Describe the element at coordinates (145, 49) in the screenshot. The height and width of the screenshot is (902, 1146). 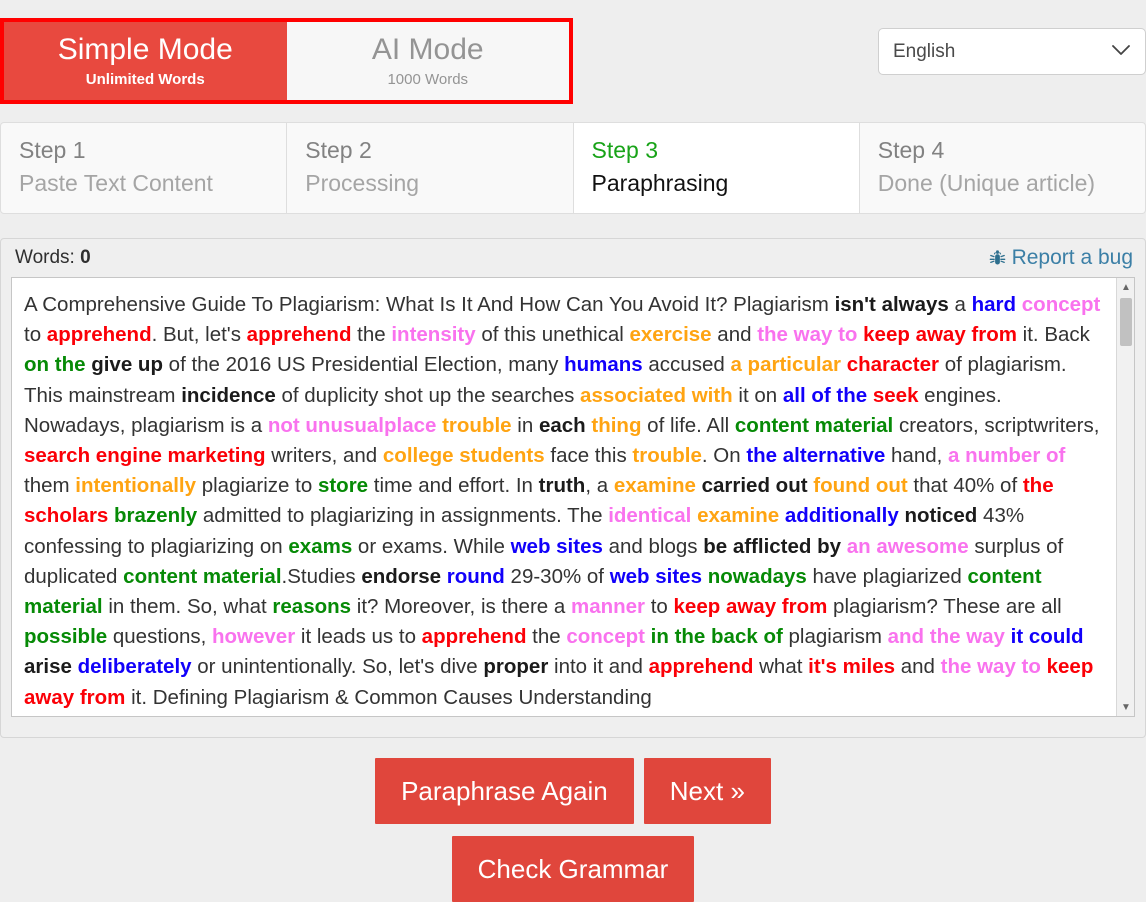
I see `mode-option-simple-title: Simple Mode` at that location.